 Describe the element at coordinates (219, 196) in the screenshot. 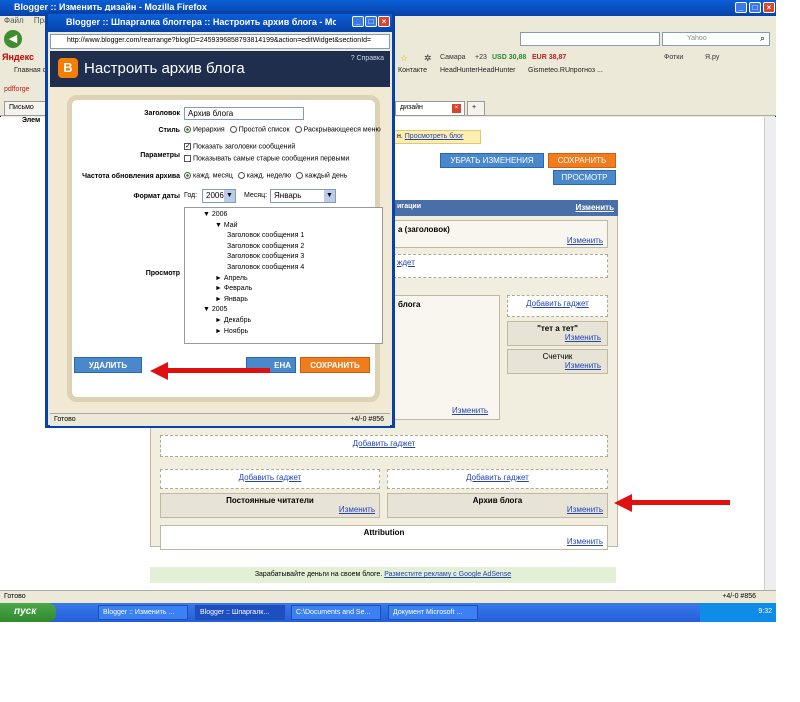

I see `year-select: 2006 ▼` at that location.